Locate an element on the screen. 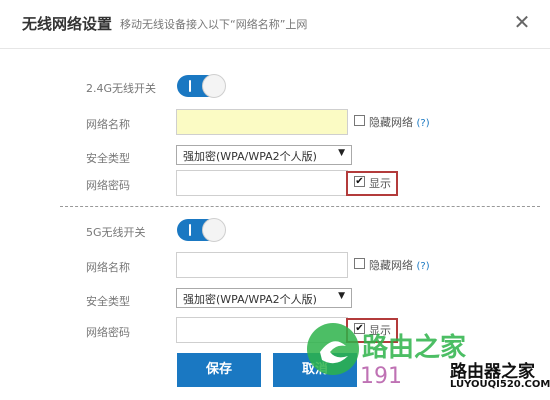 The image size is (550, 400). dialog-subtitle: 移动无线设备接入以下“网络名称”上网 is located at coordinates (214, 24).